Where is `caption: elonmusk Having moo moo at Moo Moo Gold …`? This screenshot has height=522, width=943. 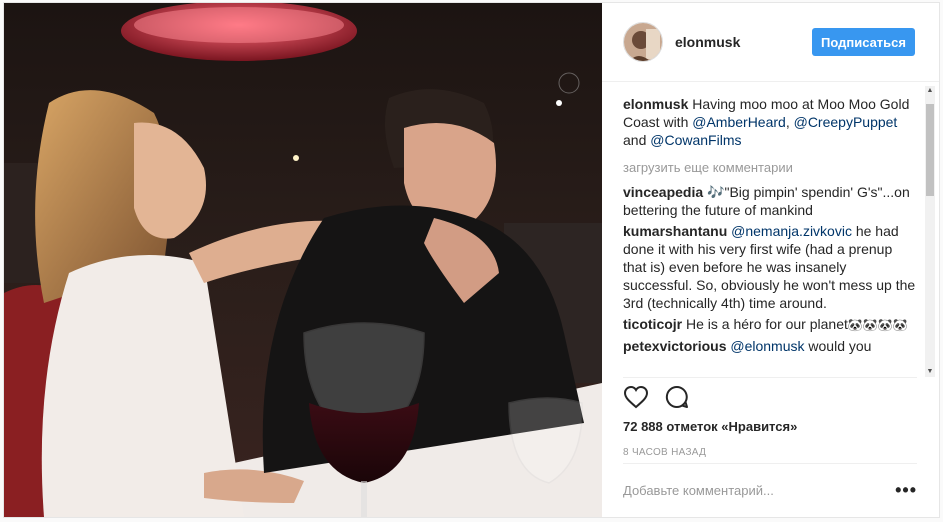 caption: elonmusk Having moo moo at Moo Moo Gold … is located at coordinates (770, 122).